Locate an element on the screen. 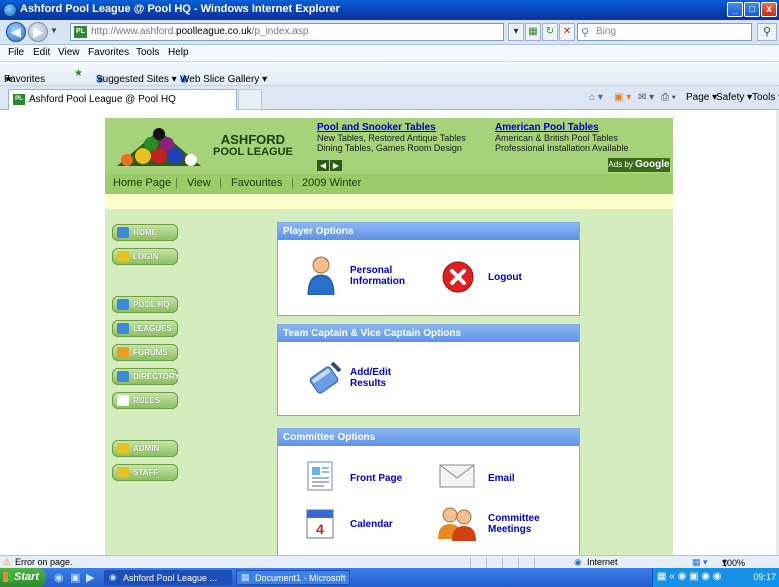 The width and height of the screenshot is (779, 587). add-favorite-icon: ★ is located at coordinates (78, 73).